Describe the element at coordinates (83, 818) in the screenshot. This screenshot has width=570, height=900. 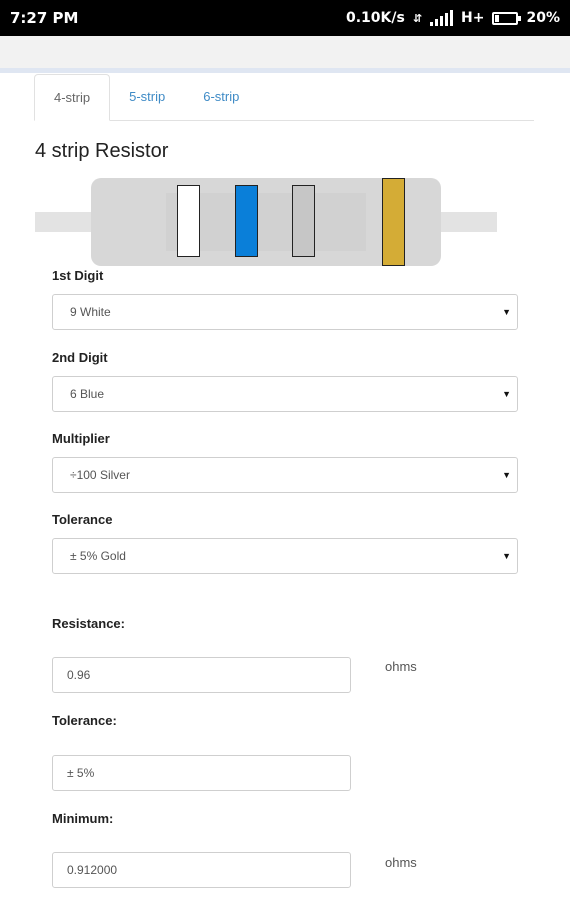
I see `label-minimum: Minimum:` at that location.